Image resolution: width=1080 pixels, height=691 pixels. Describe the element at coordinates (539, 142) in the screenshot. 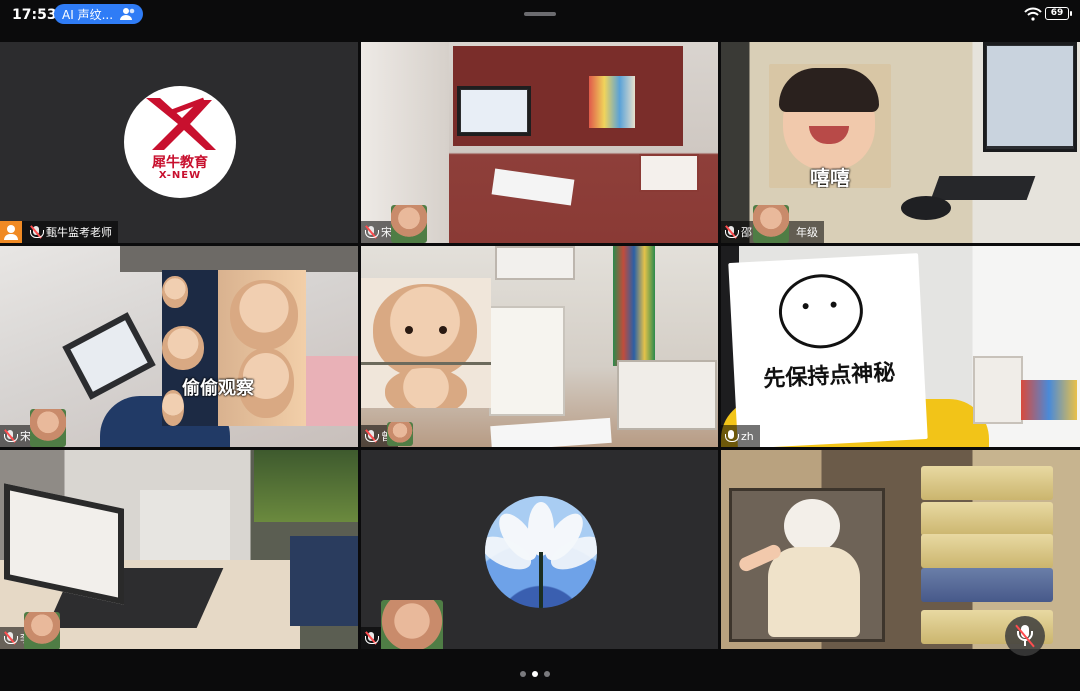

I see `video-tile: 宋` at that location.